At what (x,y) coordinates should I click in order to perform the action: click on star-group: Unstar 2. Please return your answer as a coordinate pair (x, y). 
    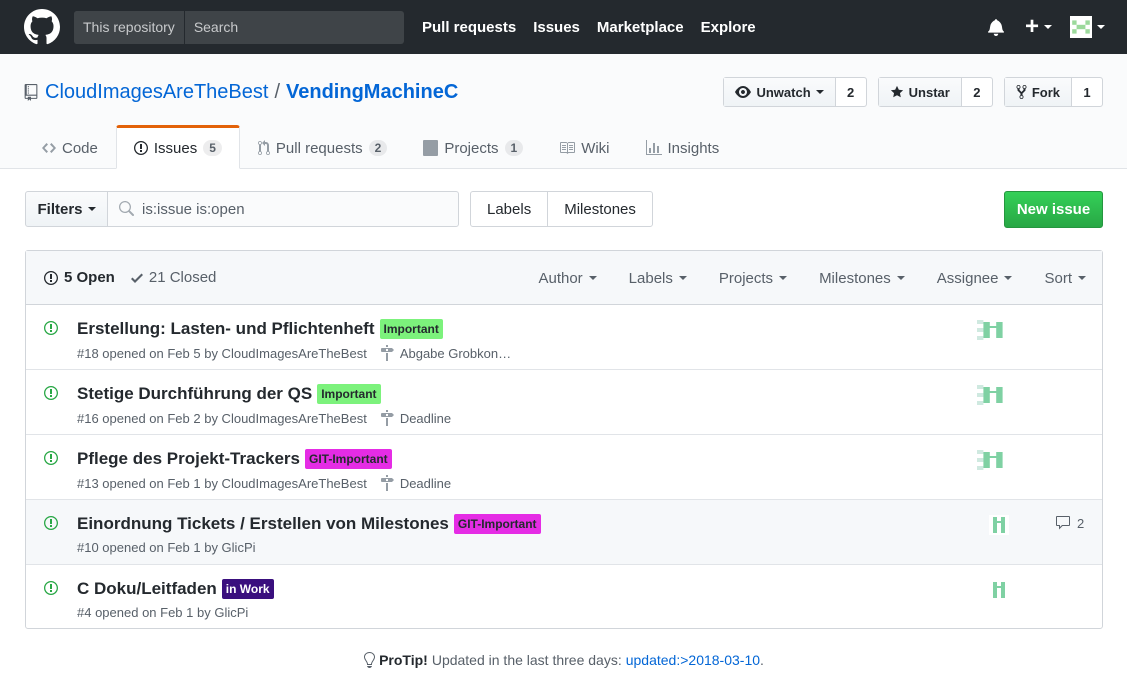
    Looking at the image, I should click on (935, 92).